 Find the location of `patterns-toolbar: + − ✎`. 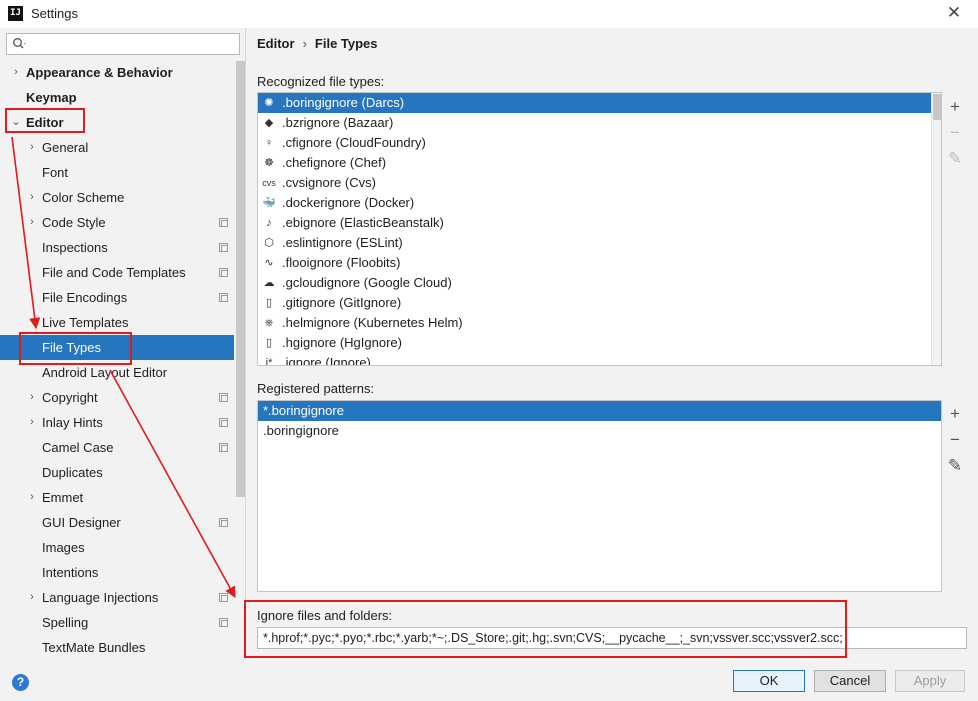

patterns-toolbar: + − ✎ is located at coordinates (955, 440).